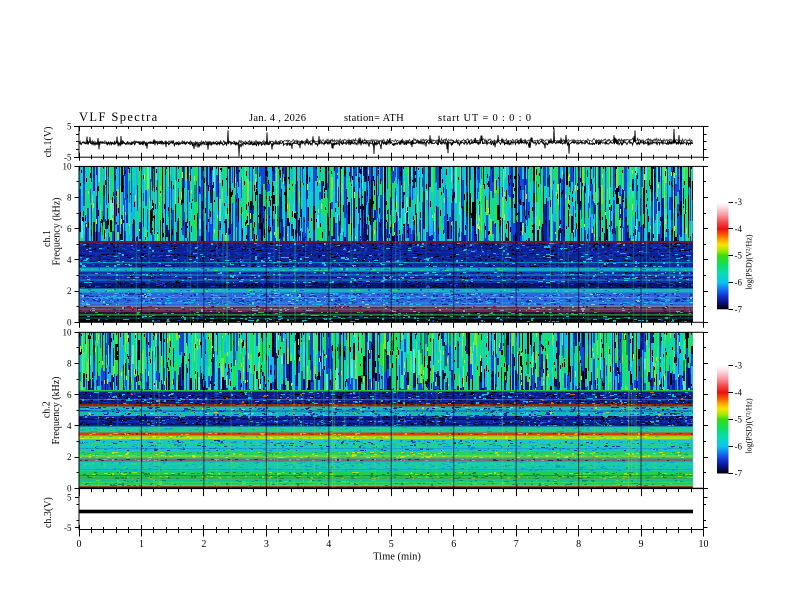  I want to click on svg-text: Time (min), so click(397, 557).